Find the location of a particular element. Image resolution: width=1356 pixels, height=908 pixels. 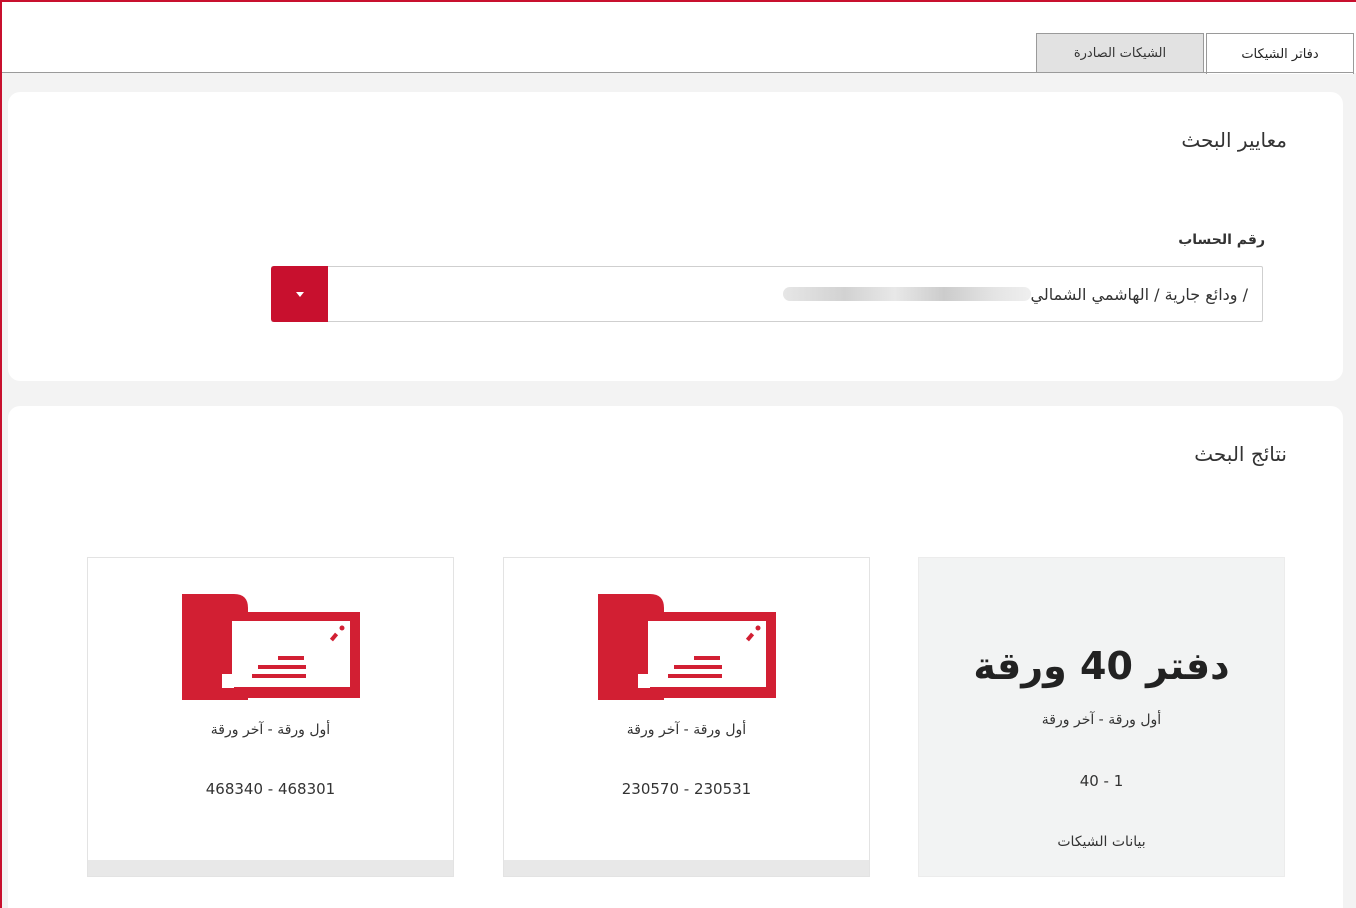

cheque-details-link: بيانات الشيكات is located at coordinates (1101, 842).